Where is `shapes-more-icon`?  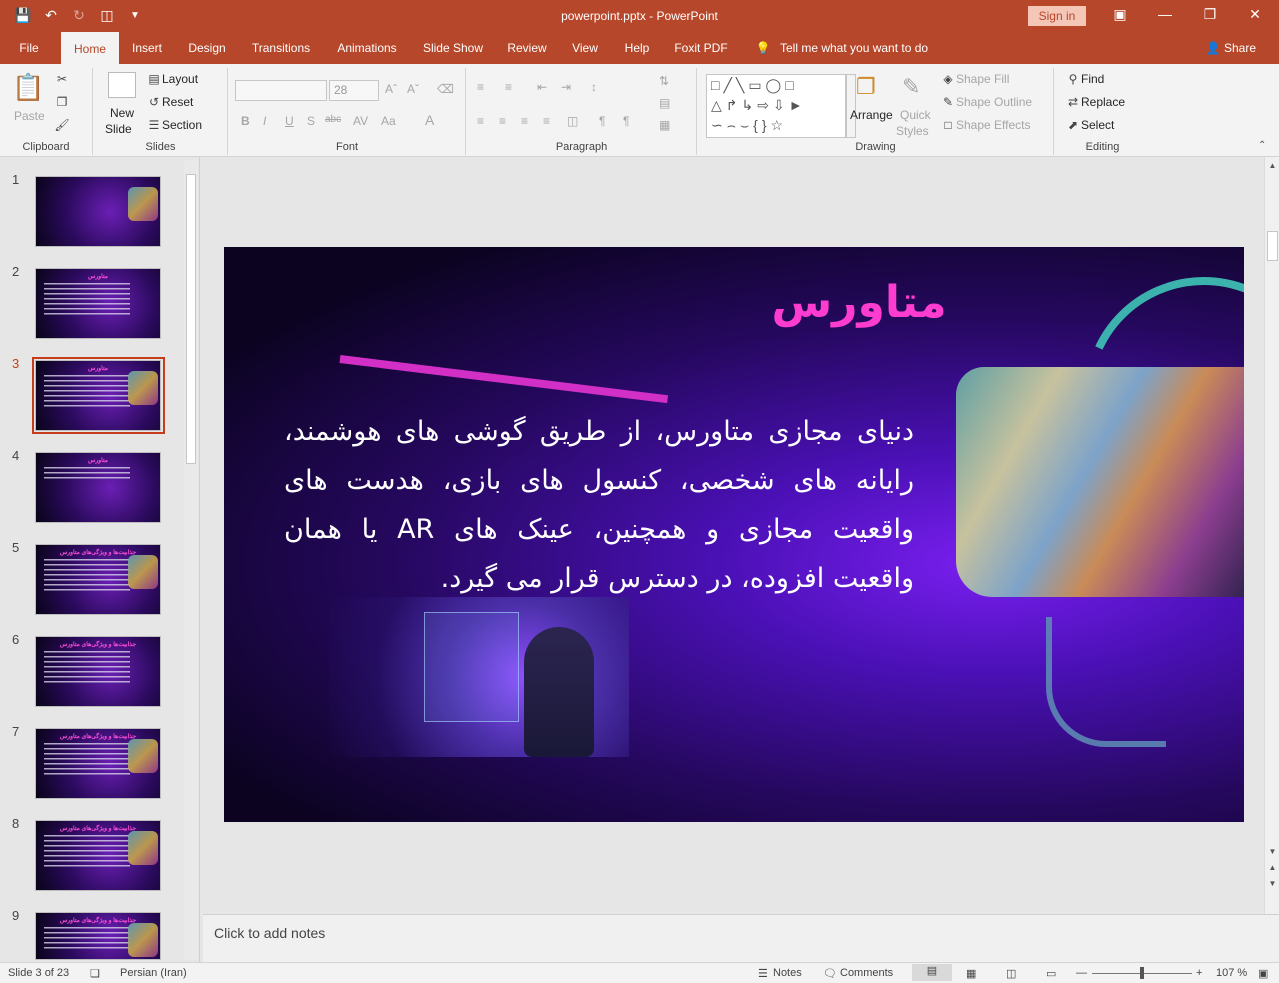
shapes-more-icon is located at coordinates (851, 106).